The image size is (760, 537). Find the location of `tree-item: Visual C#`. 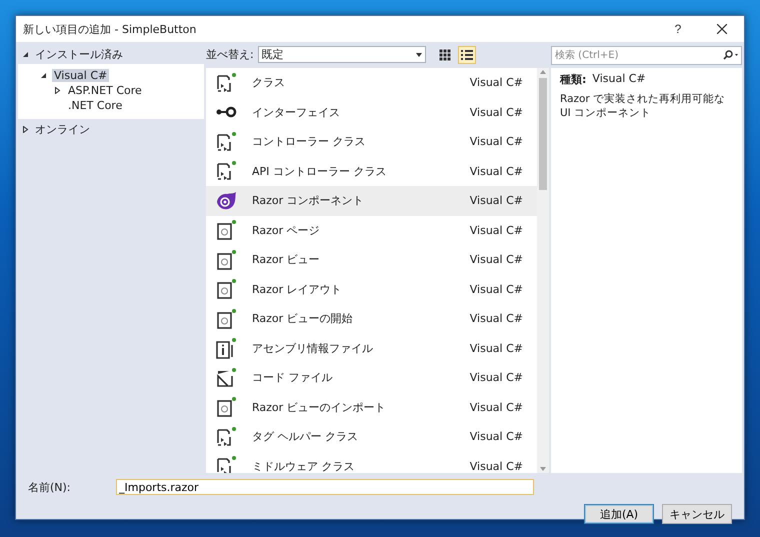

tree-item: Visual C# is located at coordinates (81, 75).